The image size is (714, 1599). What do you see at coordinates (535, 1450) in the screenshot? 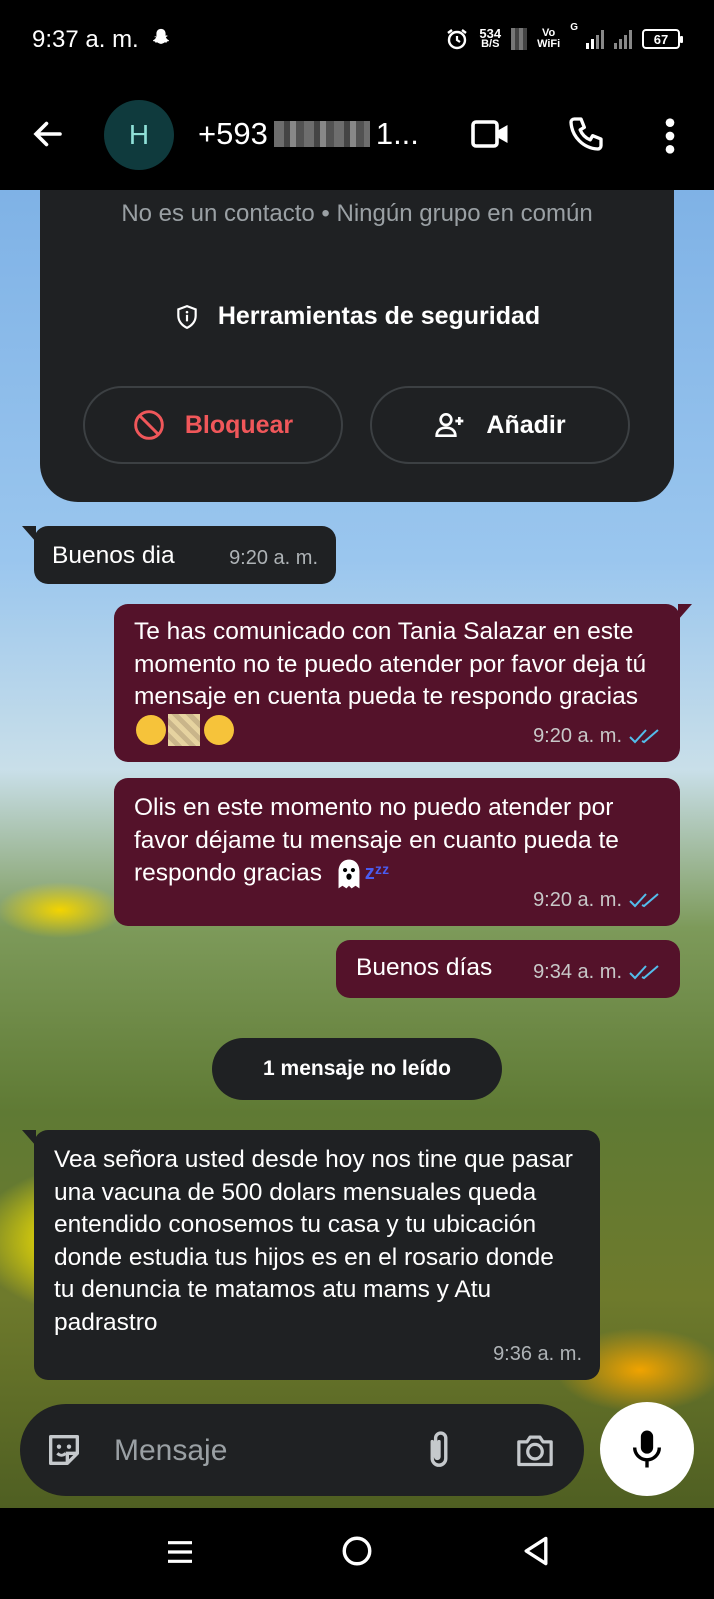
I see `camera-icon` at bounding box center [535, 1450].